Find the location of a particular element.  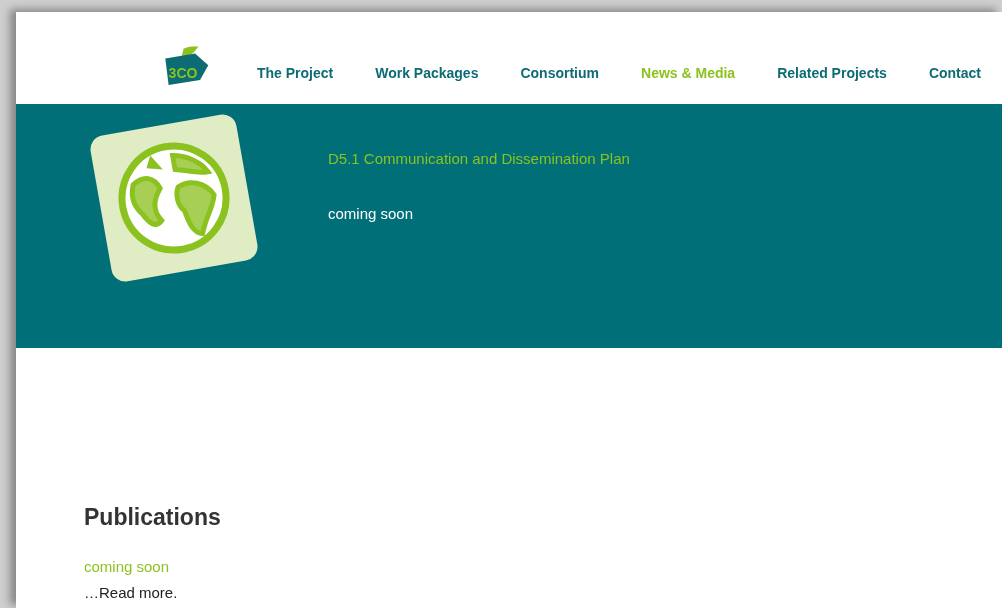

nav-link: Related Projects is located at coordinates (832, 73).